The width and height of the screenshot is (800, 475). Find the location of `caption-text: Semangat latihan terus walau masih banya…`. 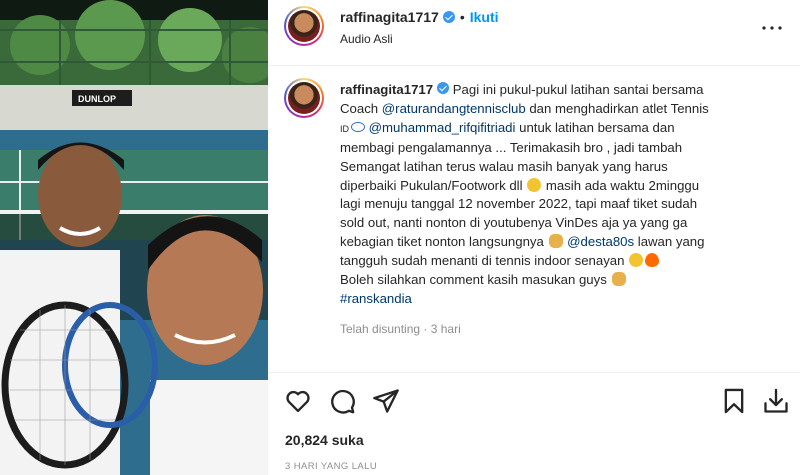

caption-text: Semangat latihan terus walau masih banya… is located at coordinates (504, 166).